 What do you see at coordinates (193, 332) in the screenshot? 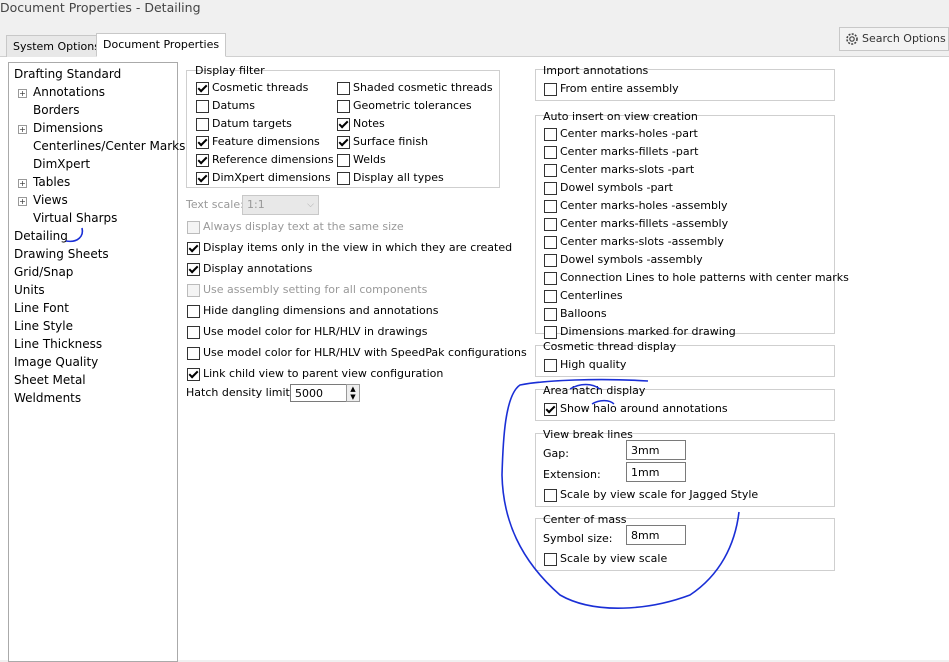
I see `option-5-checkbox` at bounding box center [193, 332].